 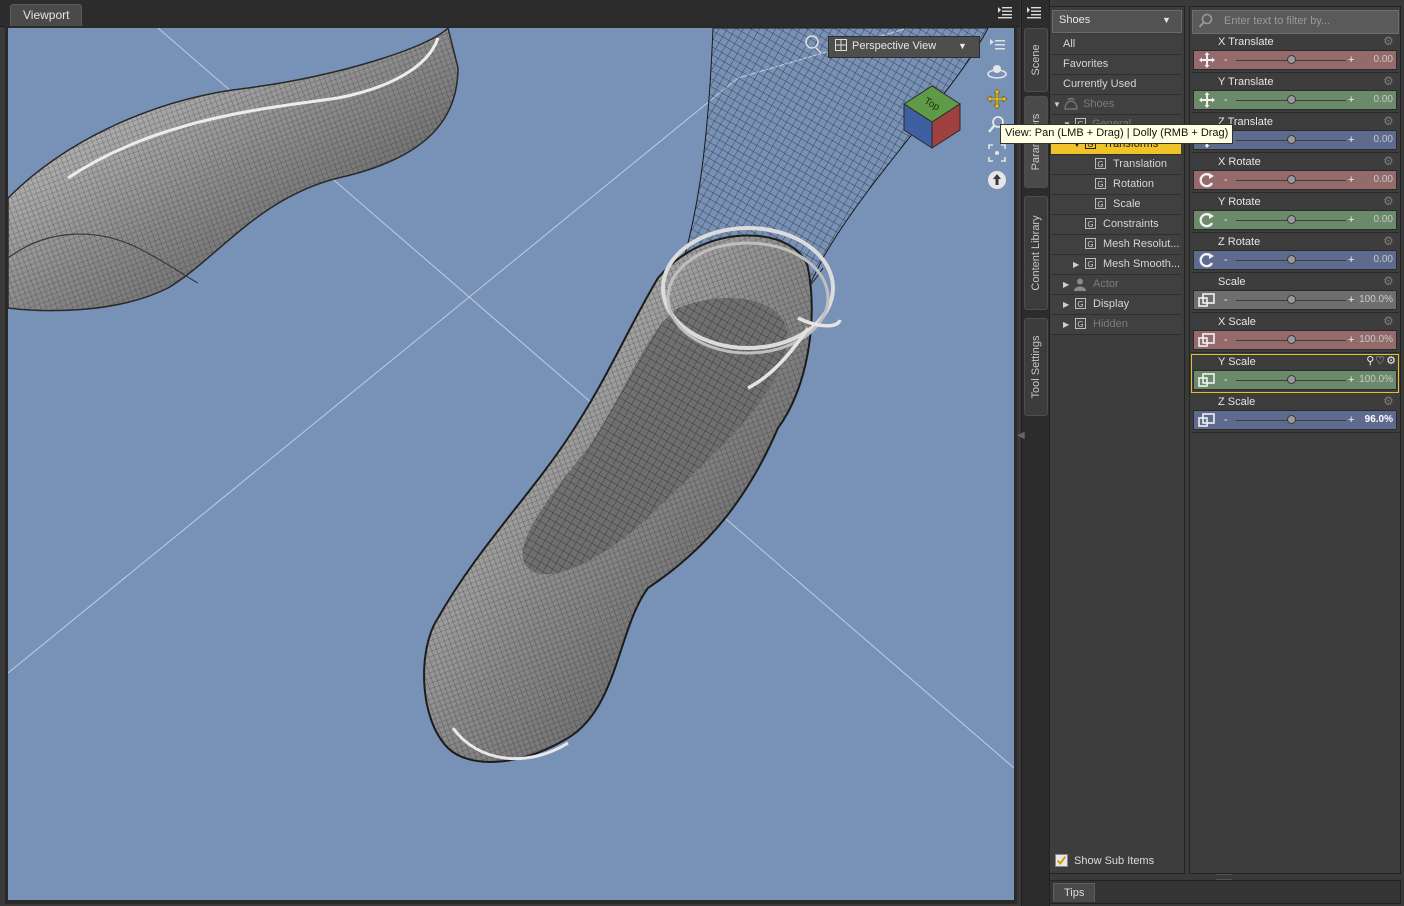 What do you see at coordinates (1090, 223) in the screenshot?
I see `group-icon: G` at bounding box center [1090, 223].